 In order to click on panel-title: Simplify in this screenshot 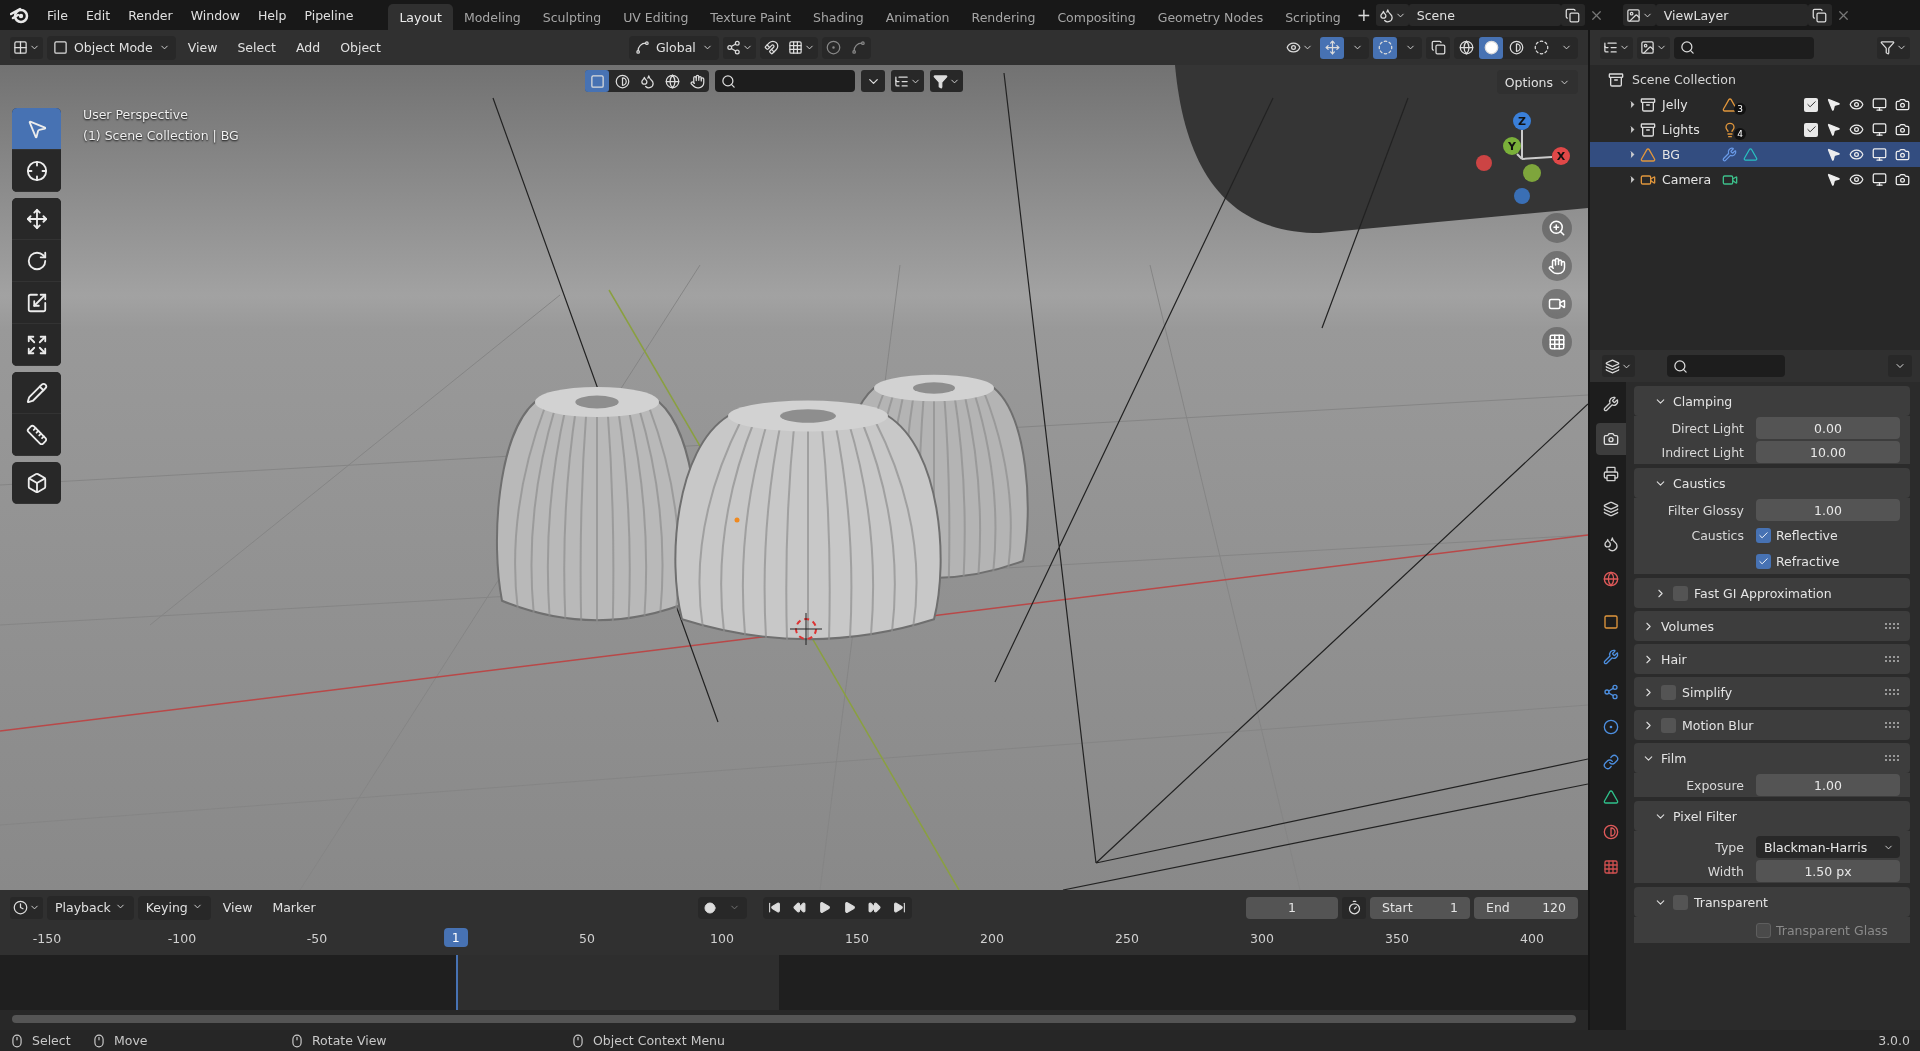, I will do `click(1707, 692)`.